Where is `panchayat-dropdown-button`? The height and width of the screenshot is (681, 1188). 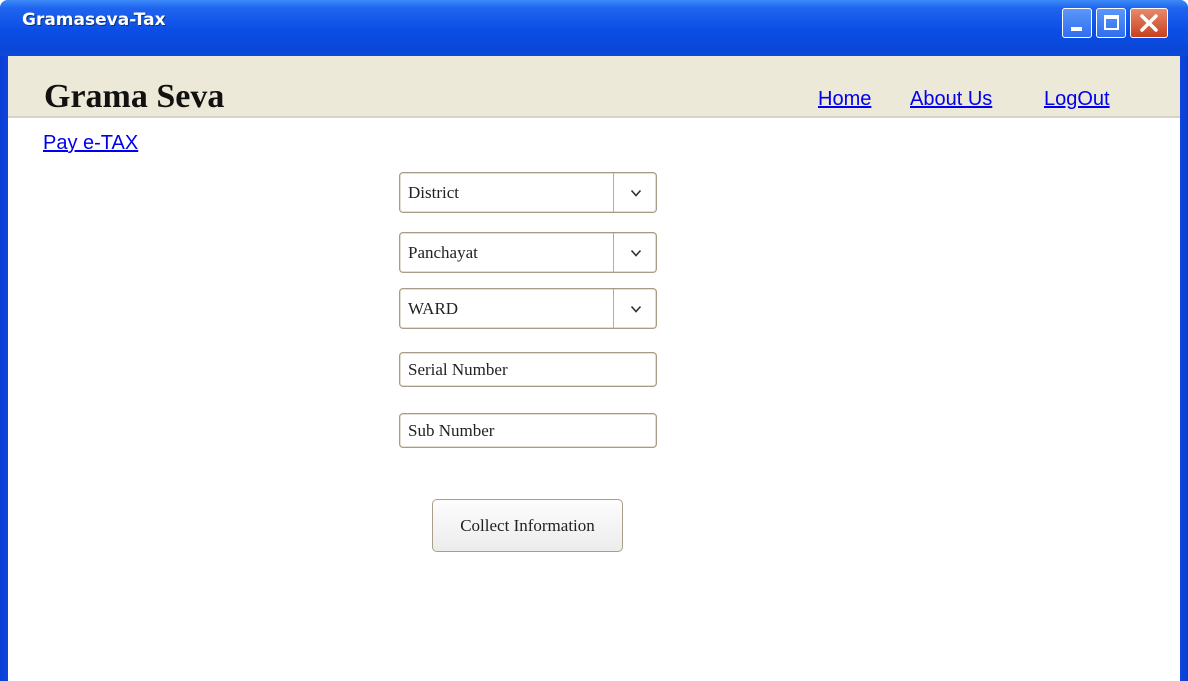
panchayat-dropdown-button is located at coordinates (634, 252).